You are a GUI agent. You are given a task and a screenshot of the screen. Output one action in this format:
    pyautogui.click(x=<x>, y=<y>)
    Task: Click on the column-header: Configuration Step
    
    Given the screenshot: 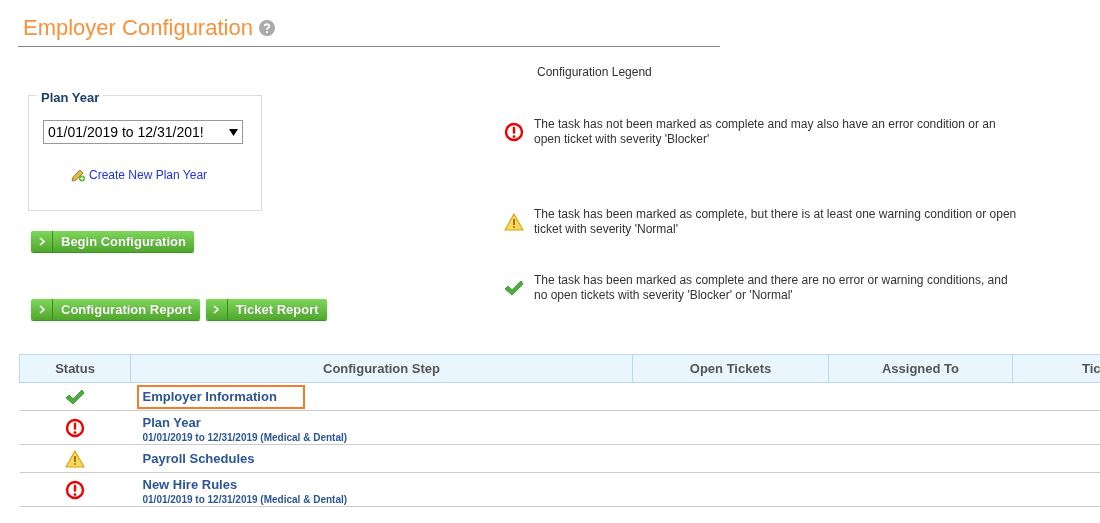 What is the action you would take?
    pyautogui.click(x=381, y=368)
    